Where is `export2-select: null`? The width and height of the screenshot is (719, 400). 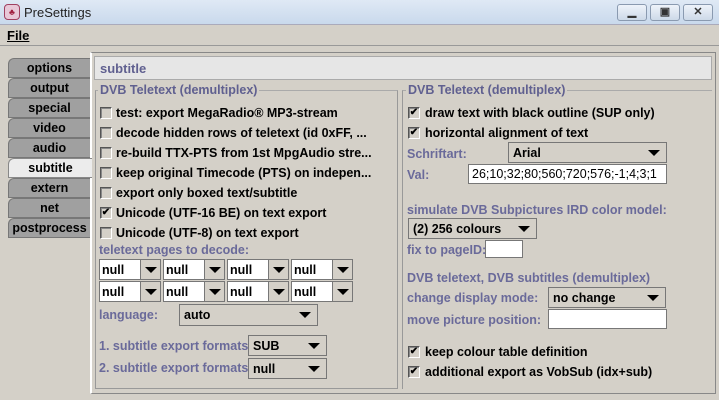 export2-select: null is located at coordinates (287, 368).